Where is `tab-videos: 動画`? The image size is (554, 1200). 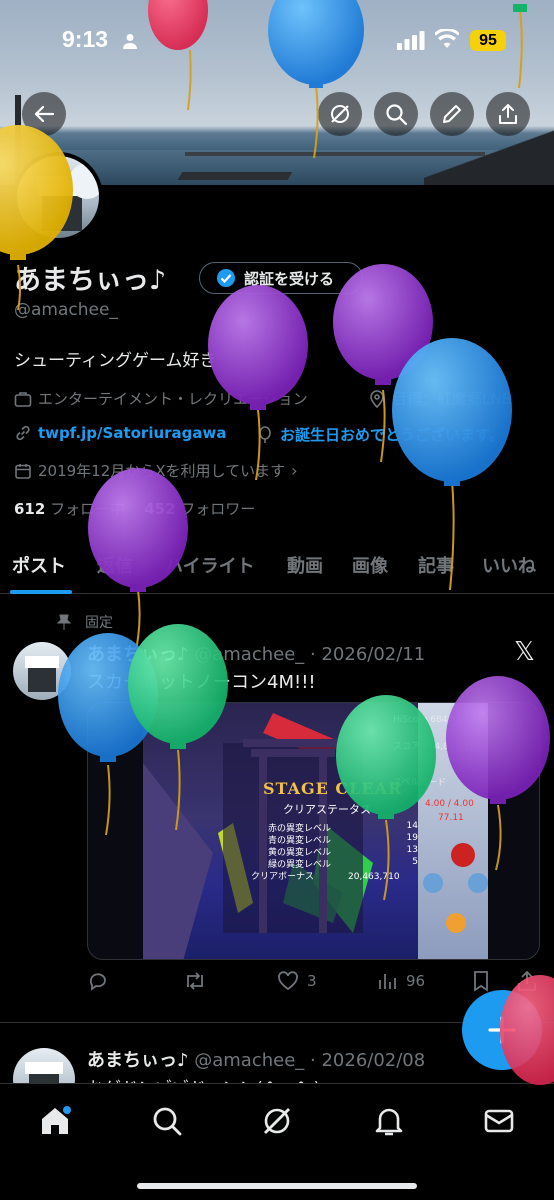 tab-videos: 動画 is located at coordinates (305, 565).